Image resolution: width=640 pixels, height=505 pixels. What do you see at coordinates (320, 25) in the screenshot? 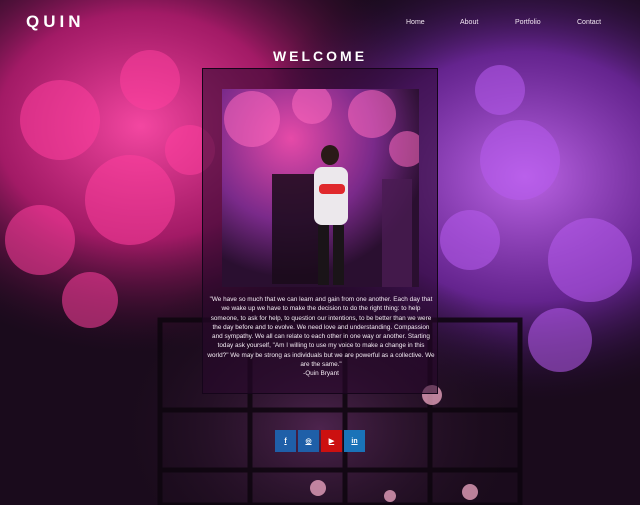
I see `top-nav: Home About Portfolio Contact` at bounding box center [320, 25].